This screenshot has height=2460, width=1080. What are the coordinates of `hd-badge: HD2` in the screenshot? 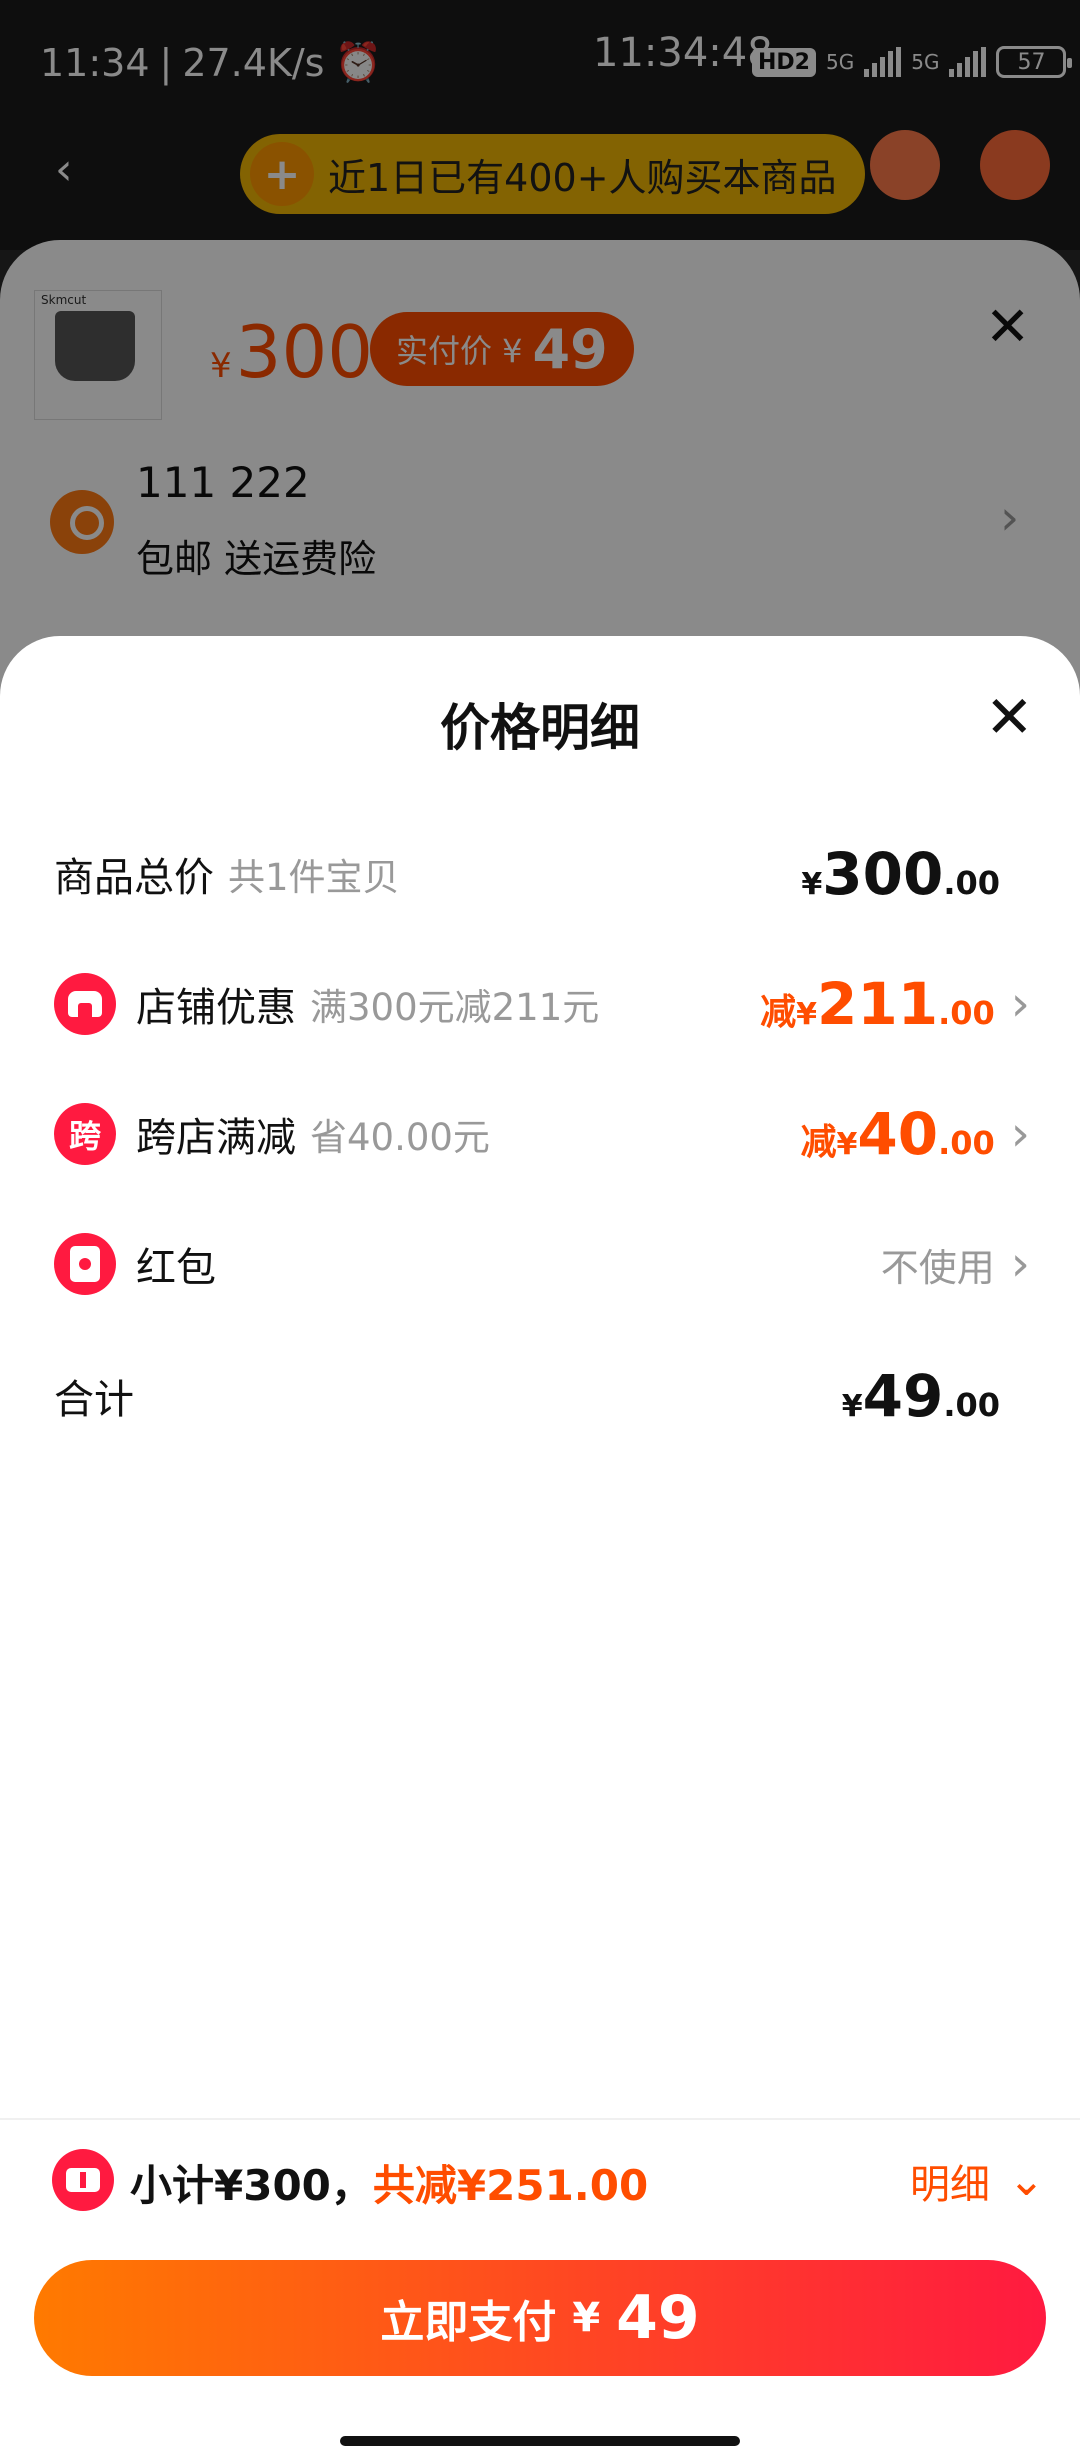 It's located at (784, 62).